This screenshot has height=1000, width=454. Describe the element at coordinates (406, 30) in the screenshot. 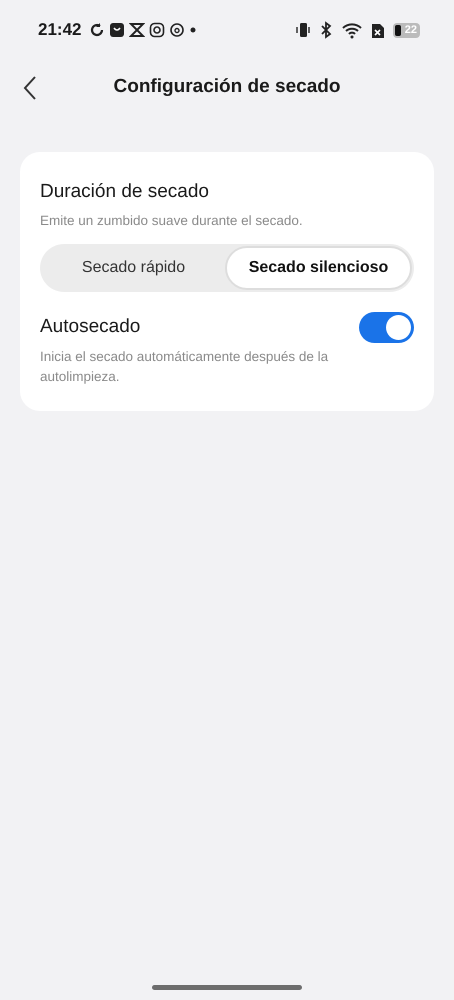

I see `battery-level: 22` at that location.